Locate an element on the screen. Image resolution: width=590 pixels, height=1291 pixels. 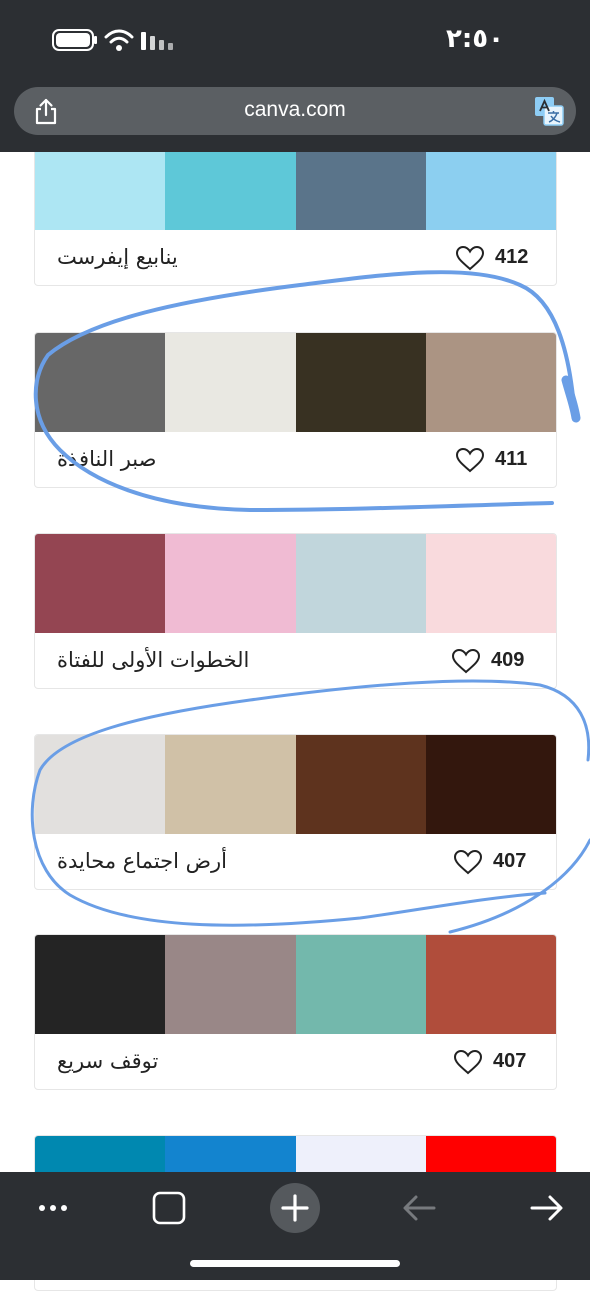
status-time: ٢:٥٠ is located at coordinates (474, 39).